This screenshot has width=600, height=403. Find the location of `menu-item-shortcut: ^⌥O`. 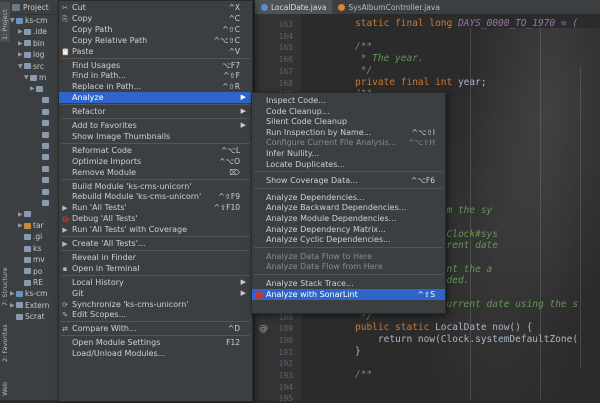

menu-item-shortcut: ^⌥O is located at coordinates (229, 161).